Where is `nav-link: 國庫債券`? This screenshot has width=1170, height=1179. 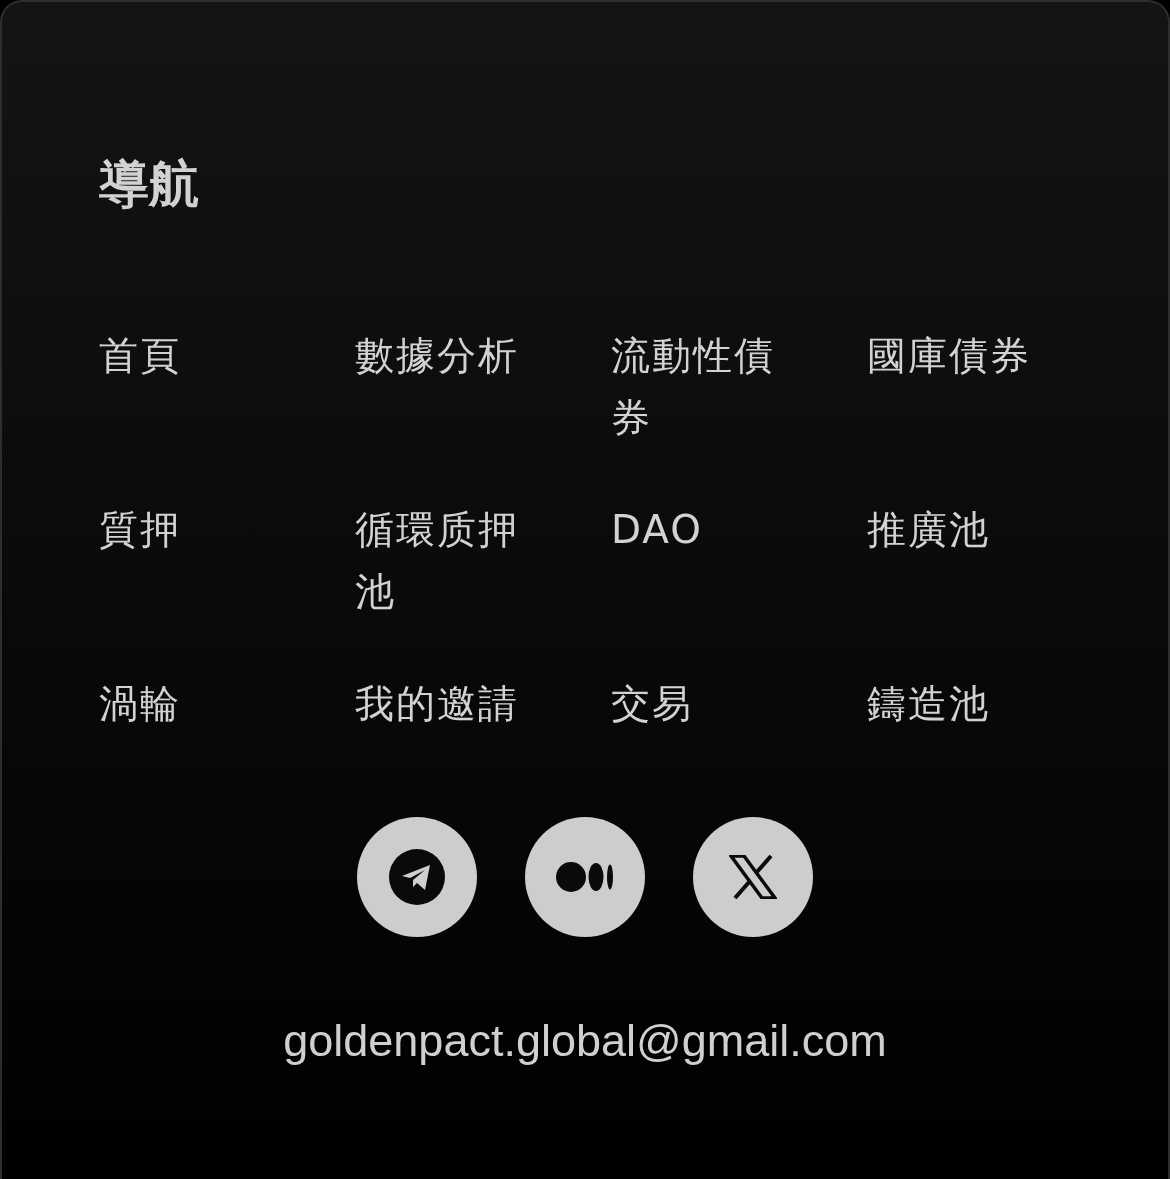 nav-link: 國庫債券 is located at coordinates (949, 356).